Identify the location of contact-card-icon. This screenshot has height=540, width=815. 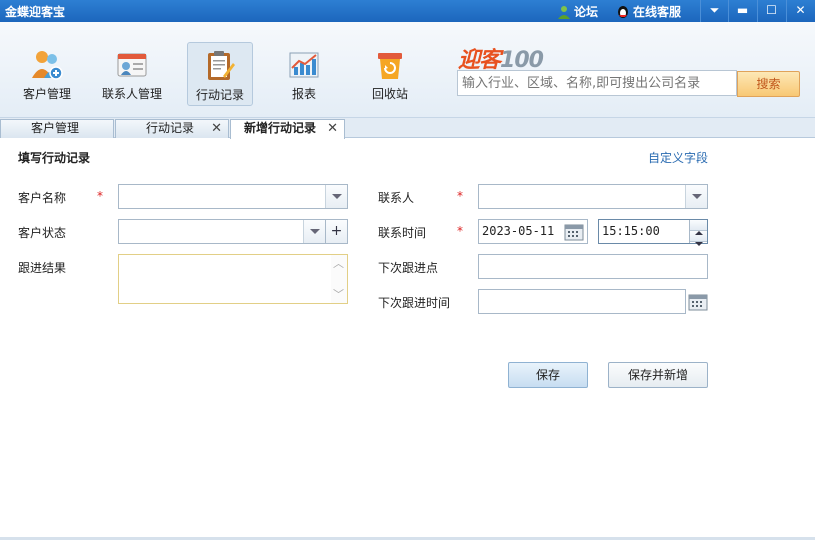
(132, 65).